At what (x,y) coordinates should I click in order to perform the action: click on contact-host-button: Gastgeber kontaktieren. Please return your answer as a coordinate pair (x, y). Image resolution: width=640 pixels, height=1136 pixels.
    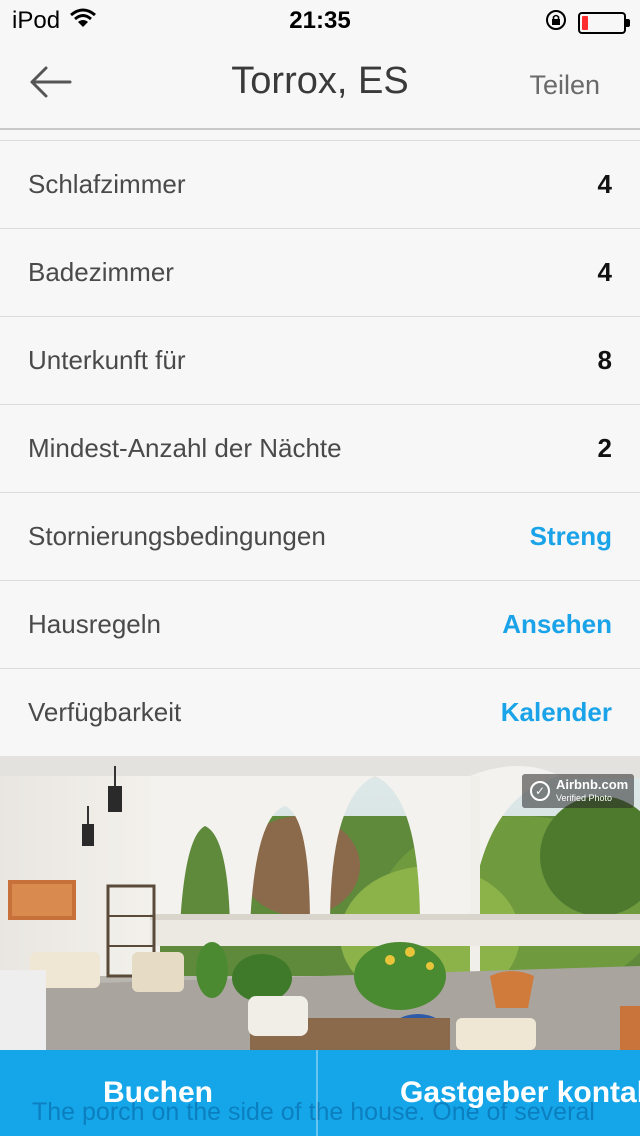
    Looking at the image, I should click on (520, 1093).